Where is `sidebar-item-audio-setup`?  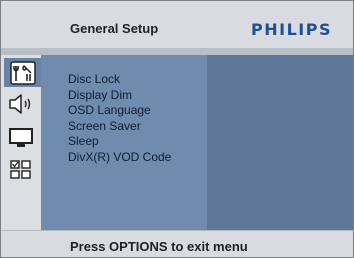
sidebar-item-audio-setup is located at coordinates (21, 104).